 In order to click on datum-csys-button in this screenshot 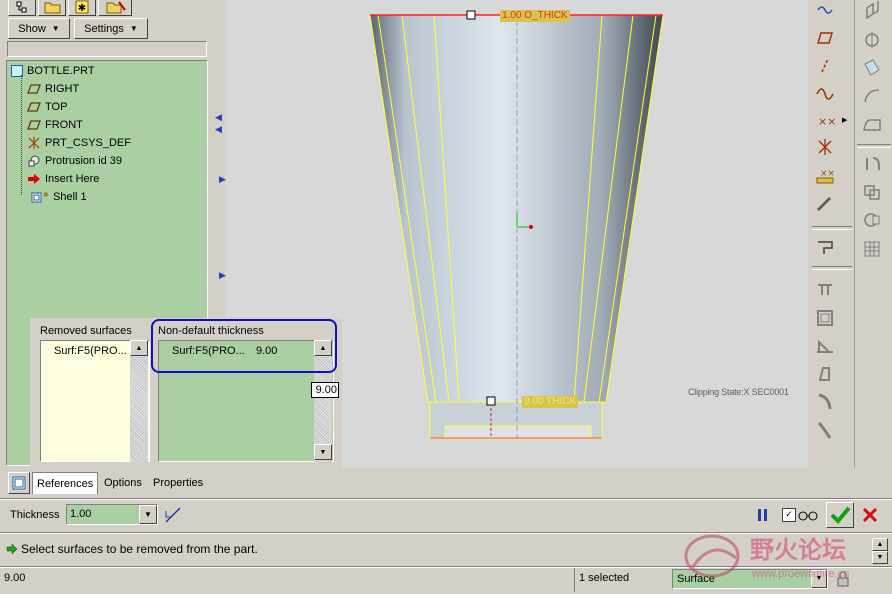, I will do `click(825, 148)`.